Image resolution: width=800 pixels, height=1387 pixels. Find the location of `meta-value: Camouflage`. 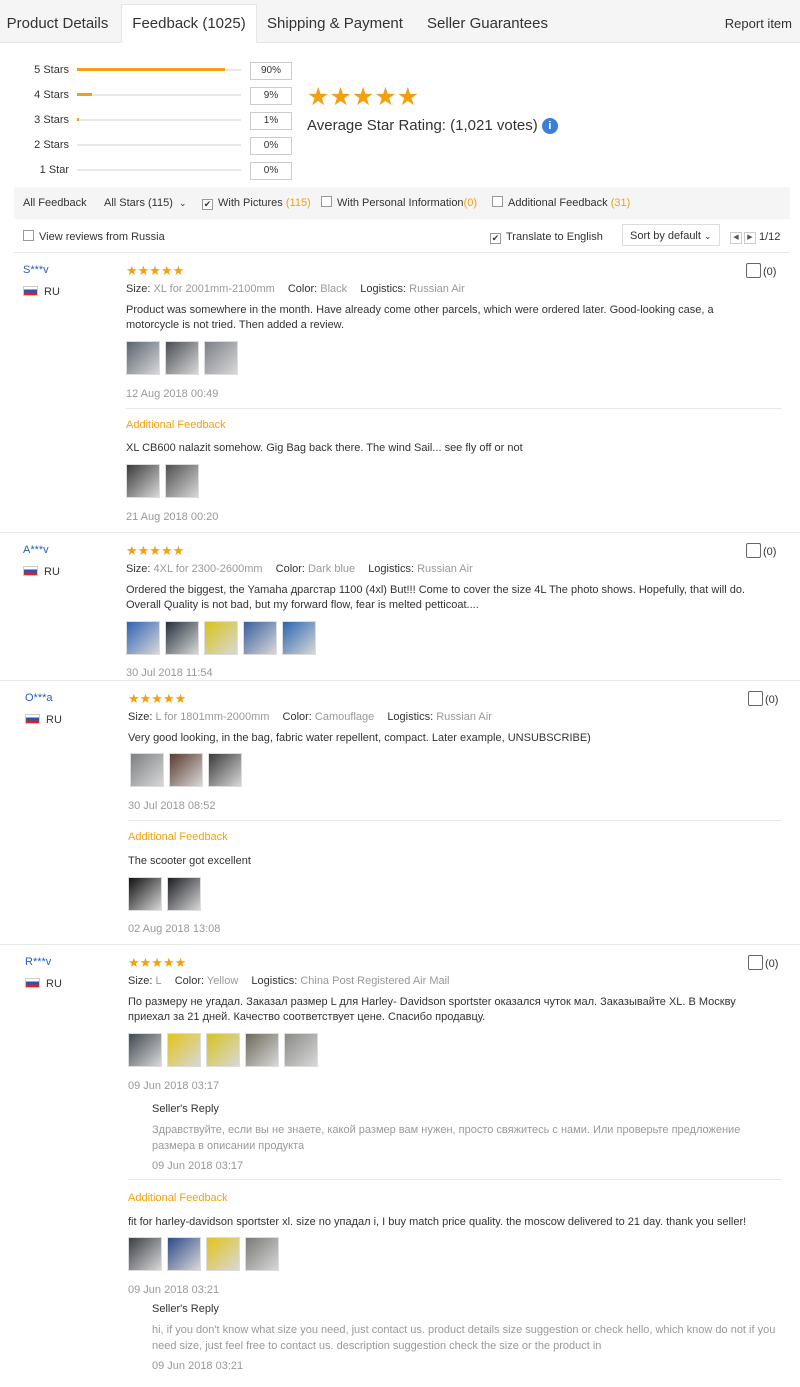

meta-value: Camouflage is located at coordinates (344, 717).